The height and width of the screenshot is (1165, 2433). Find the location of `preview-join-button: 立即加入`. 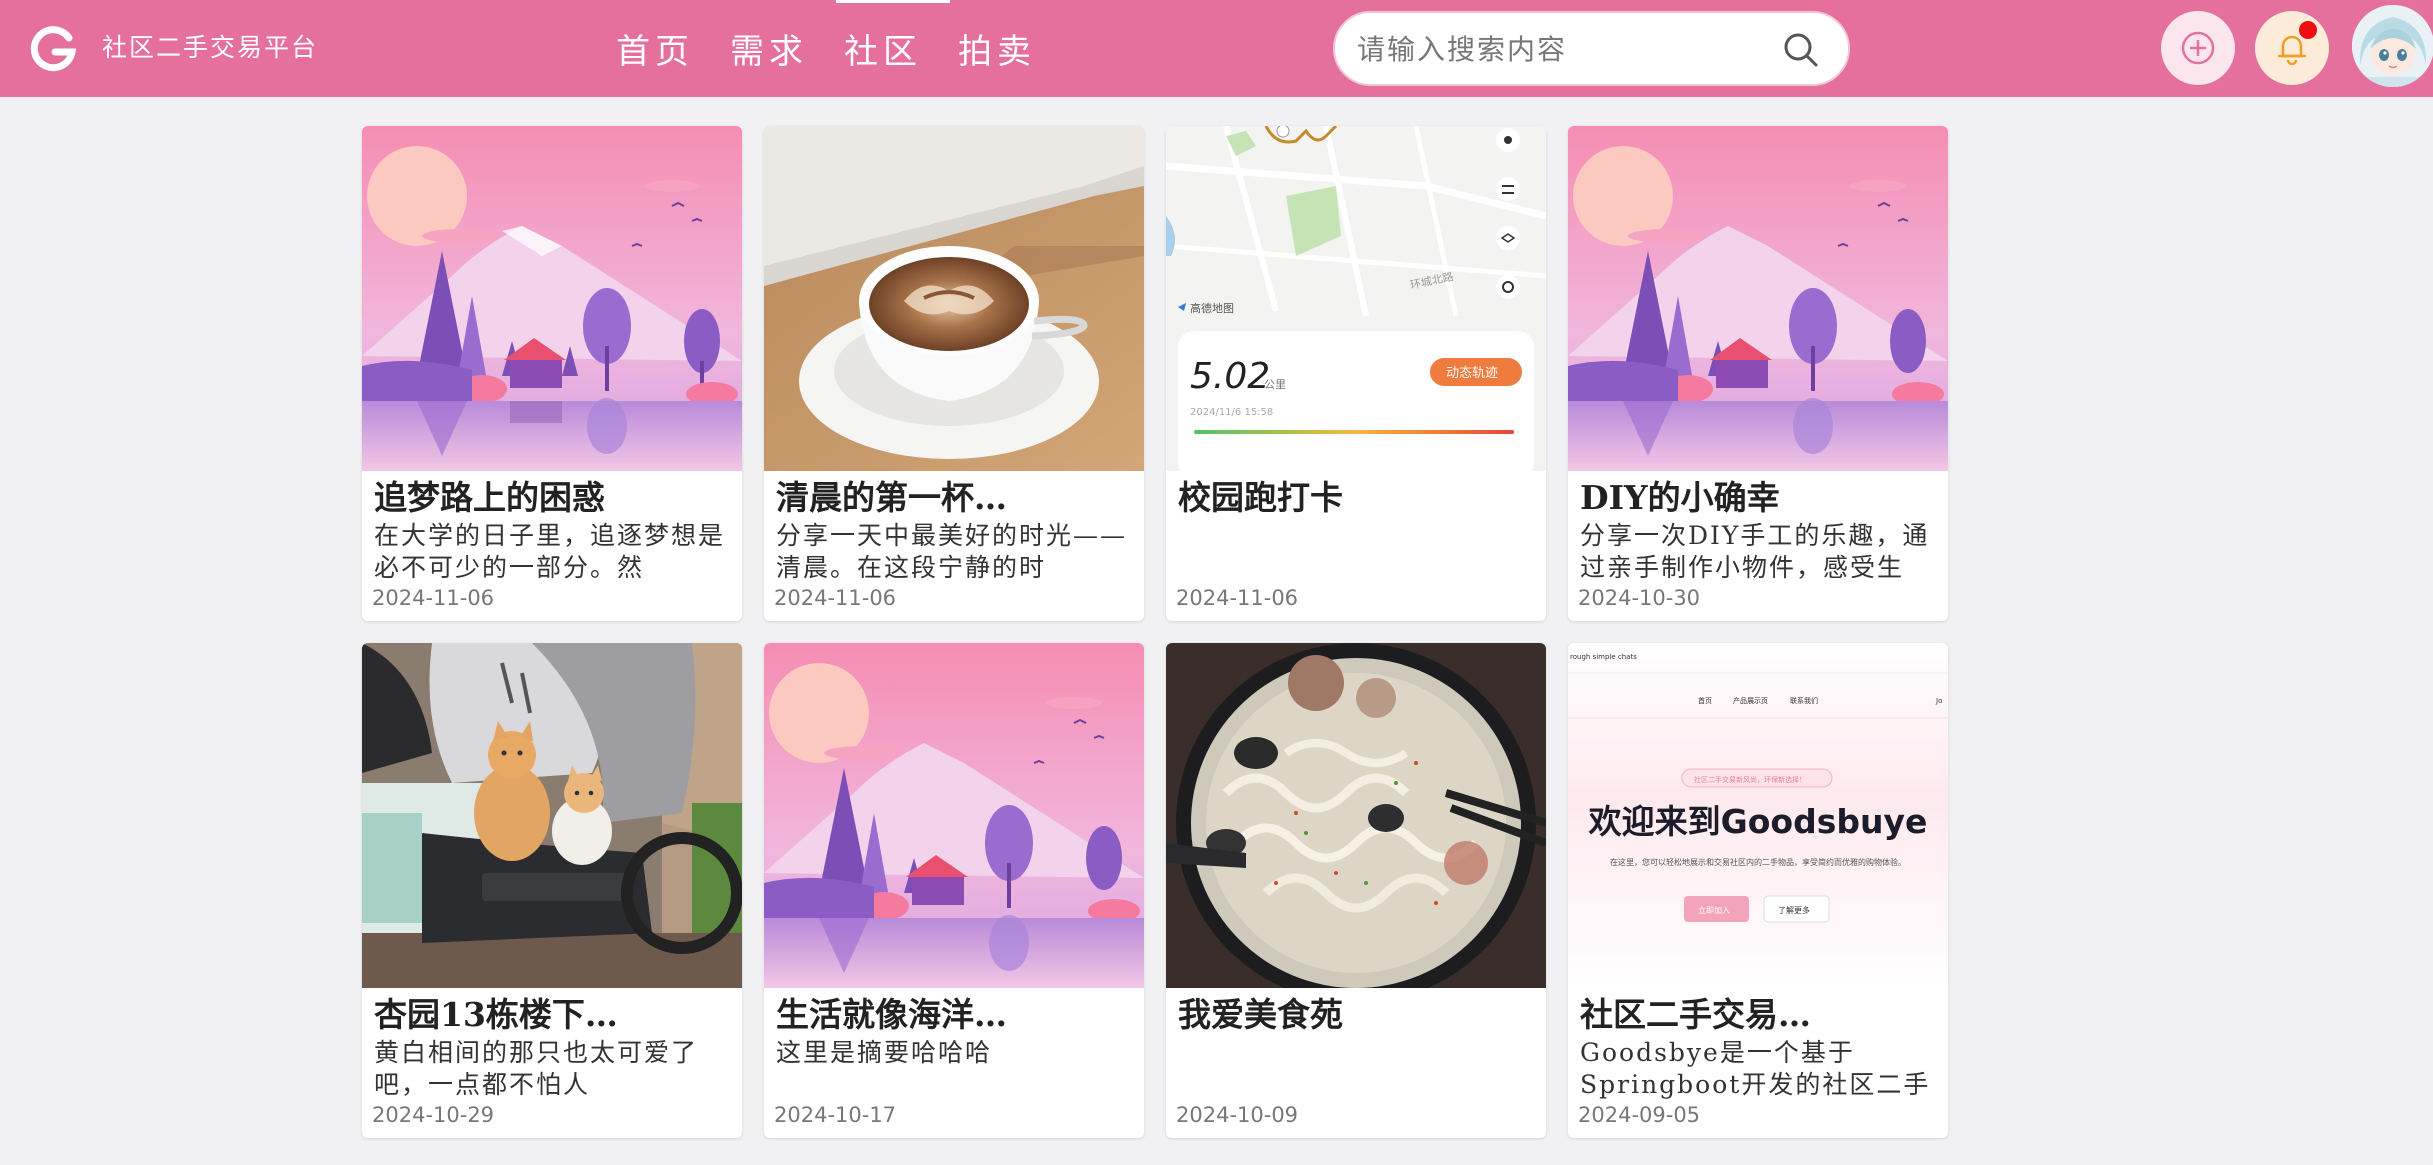

preview-join-button: 立即加入 is located at coordinates (1714, 910).